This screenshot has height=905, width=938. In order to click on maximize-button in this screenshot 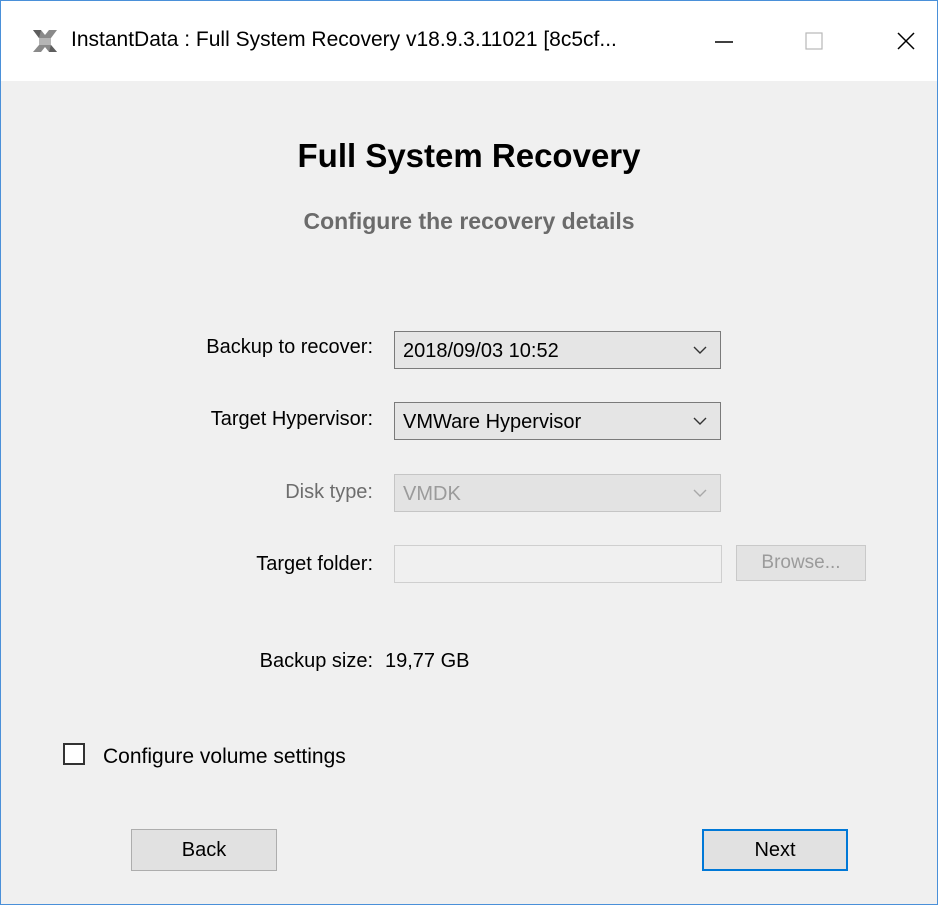, I will do `click(814, 41)`.